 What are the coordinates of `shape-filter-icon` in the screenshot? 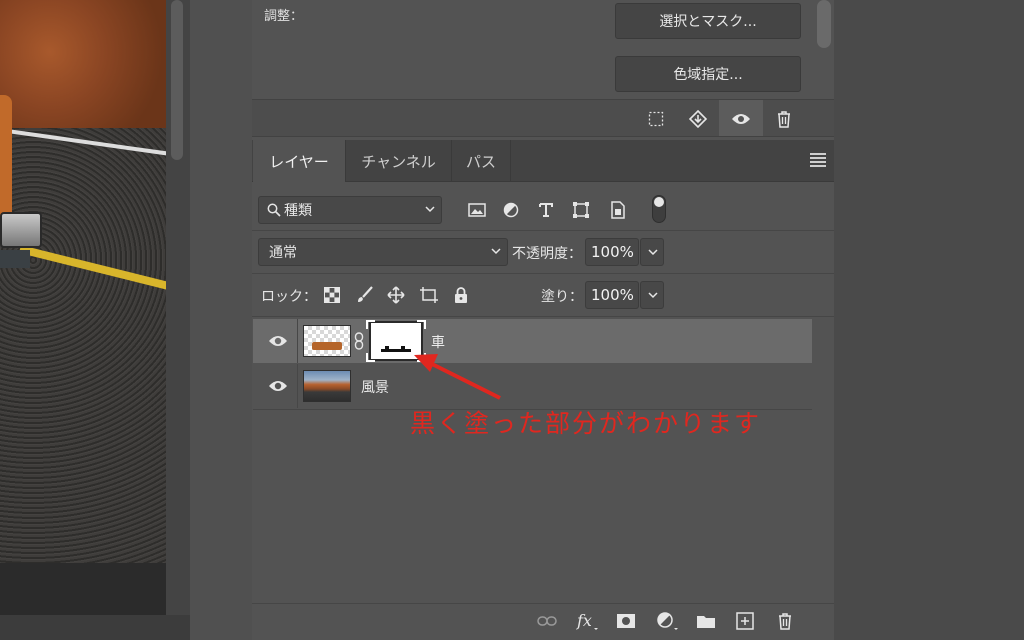 It's located at (581, 210).